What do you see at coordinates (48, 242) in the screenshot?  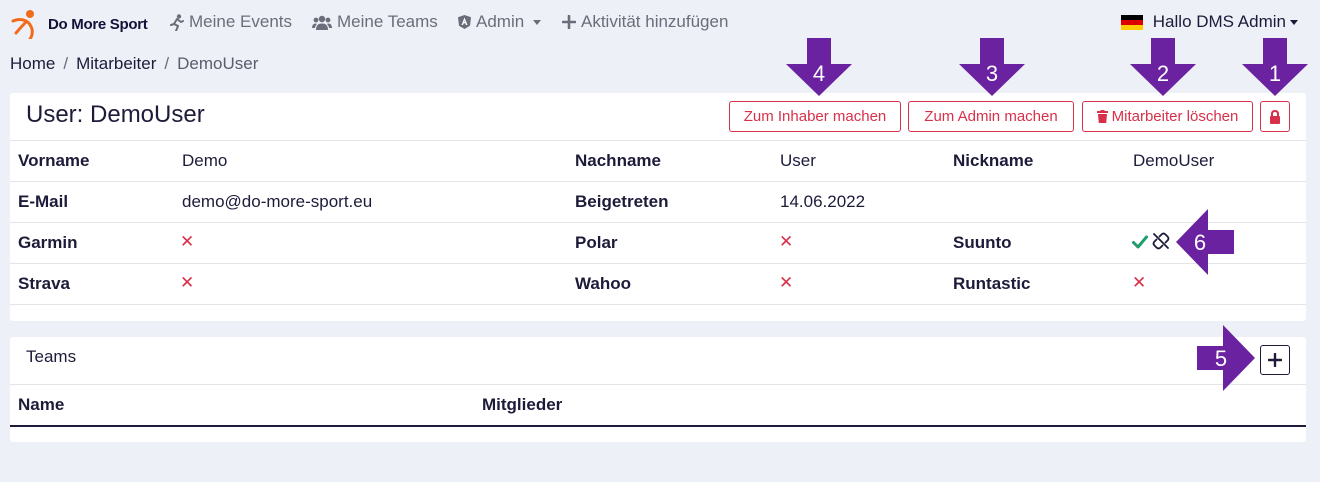 I see `garmin-label: Garmin` at bounding box center [48, 242].